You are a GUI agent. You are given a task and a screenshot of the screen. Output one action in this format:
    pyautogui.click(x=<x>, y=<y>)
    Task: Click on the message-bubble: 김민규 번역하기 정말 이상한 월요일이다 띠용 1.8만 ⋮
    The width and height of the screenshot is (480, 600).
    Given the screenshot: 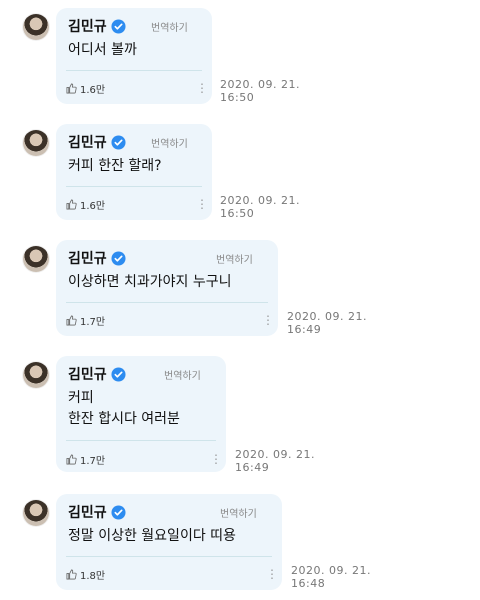 What is the action you would take?
    pyautogui.click(x=169, y=542)
    